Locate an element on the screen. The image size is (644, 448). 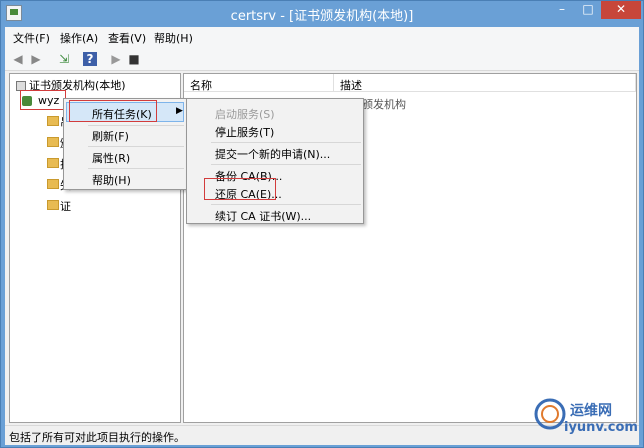
forward-icon: ▶ is located at coordinates (36, 59).